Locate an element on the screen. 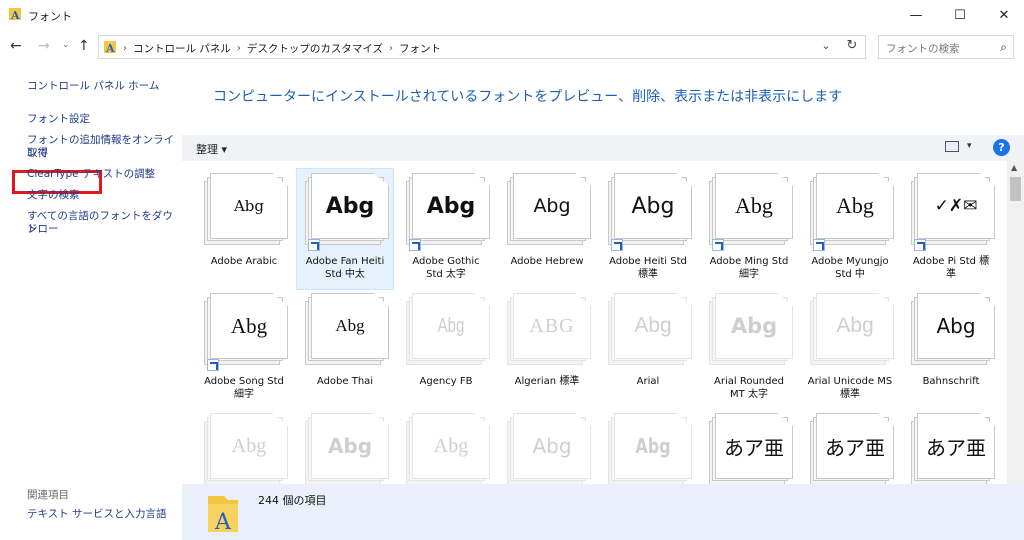 Image resolution: width=1024 pixels, height=540 pixels. font-name: Adobe Heiti Std 標準 is located at coordinates (648, 268).